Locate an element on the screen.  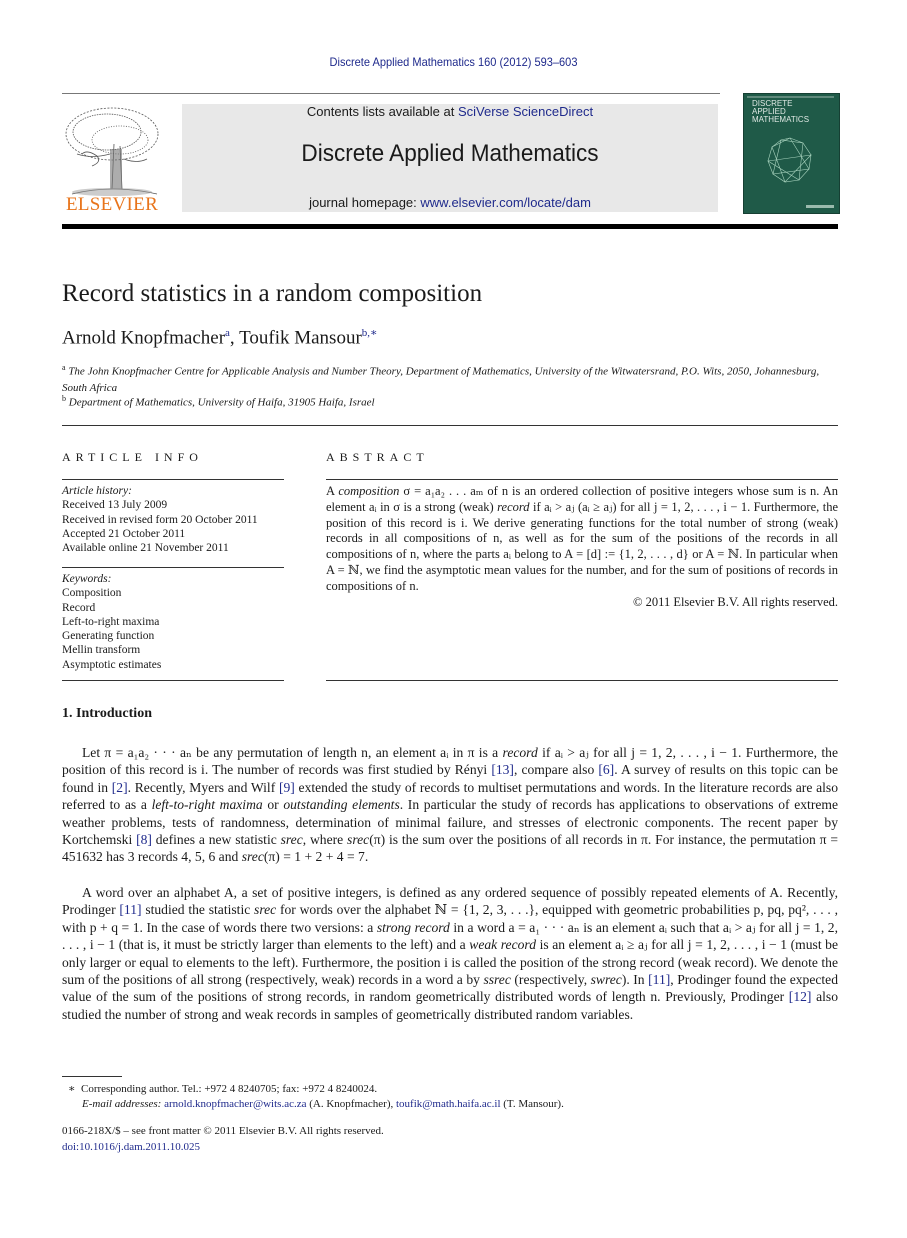
journal-homepage-link: www.elsevier.com/locate/dam is located at coordinates (505, 202).